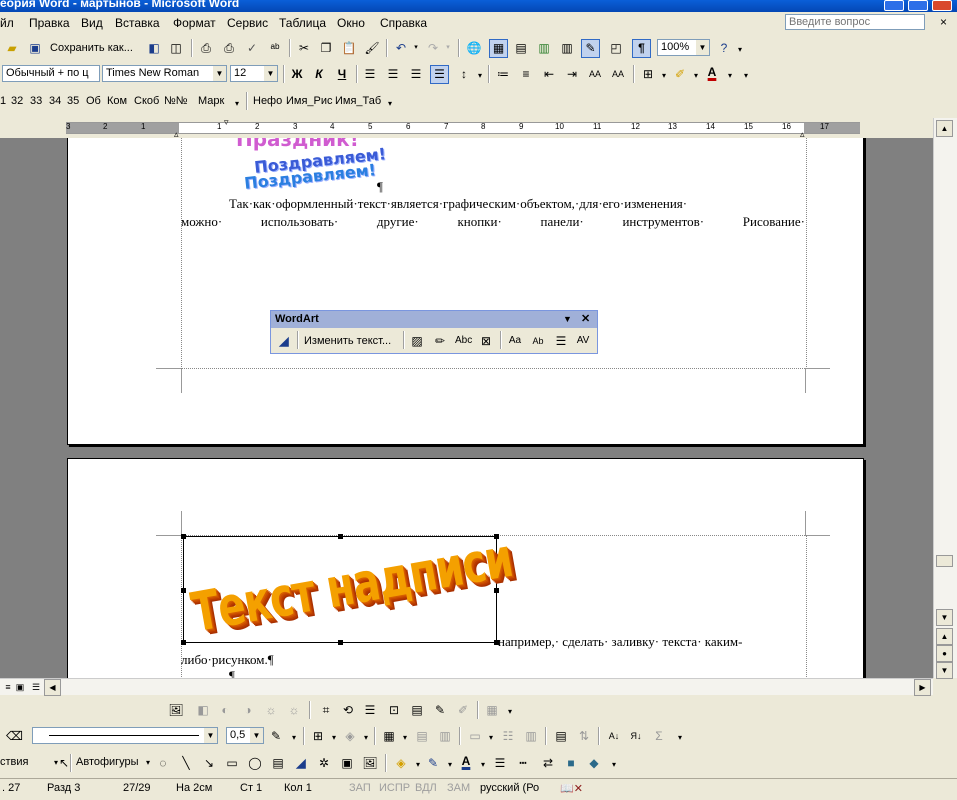  Describe the element at coordinates (549, 74) in the screenshot. I see `decrease-indent-icon: ⇤` at that location.